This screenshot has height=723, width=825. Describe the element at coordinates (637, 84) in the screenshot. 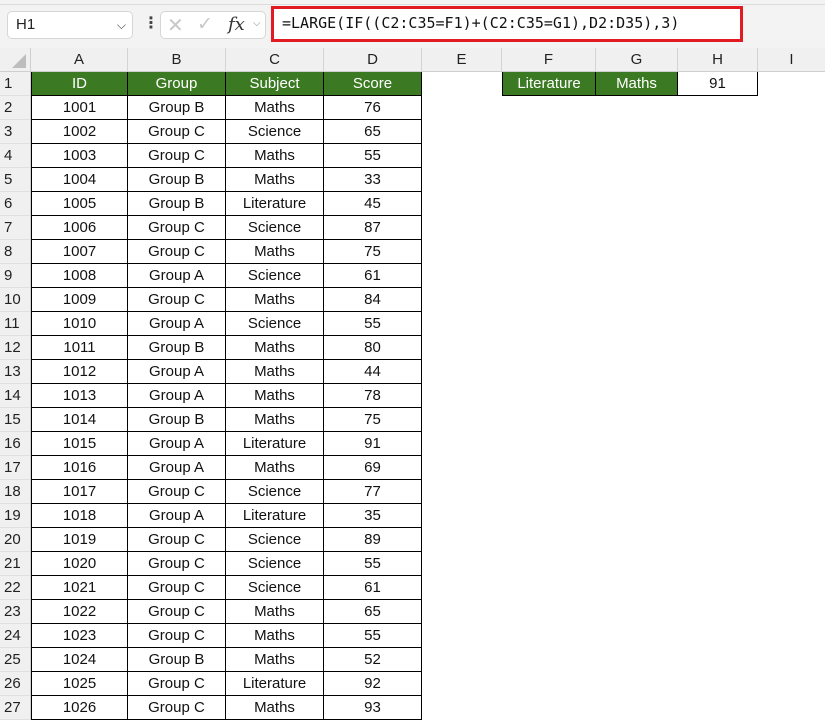

I see `criteria-cell-g1: Maths` at that location.